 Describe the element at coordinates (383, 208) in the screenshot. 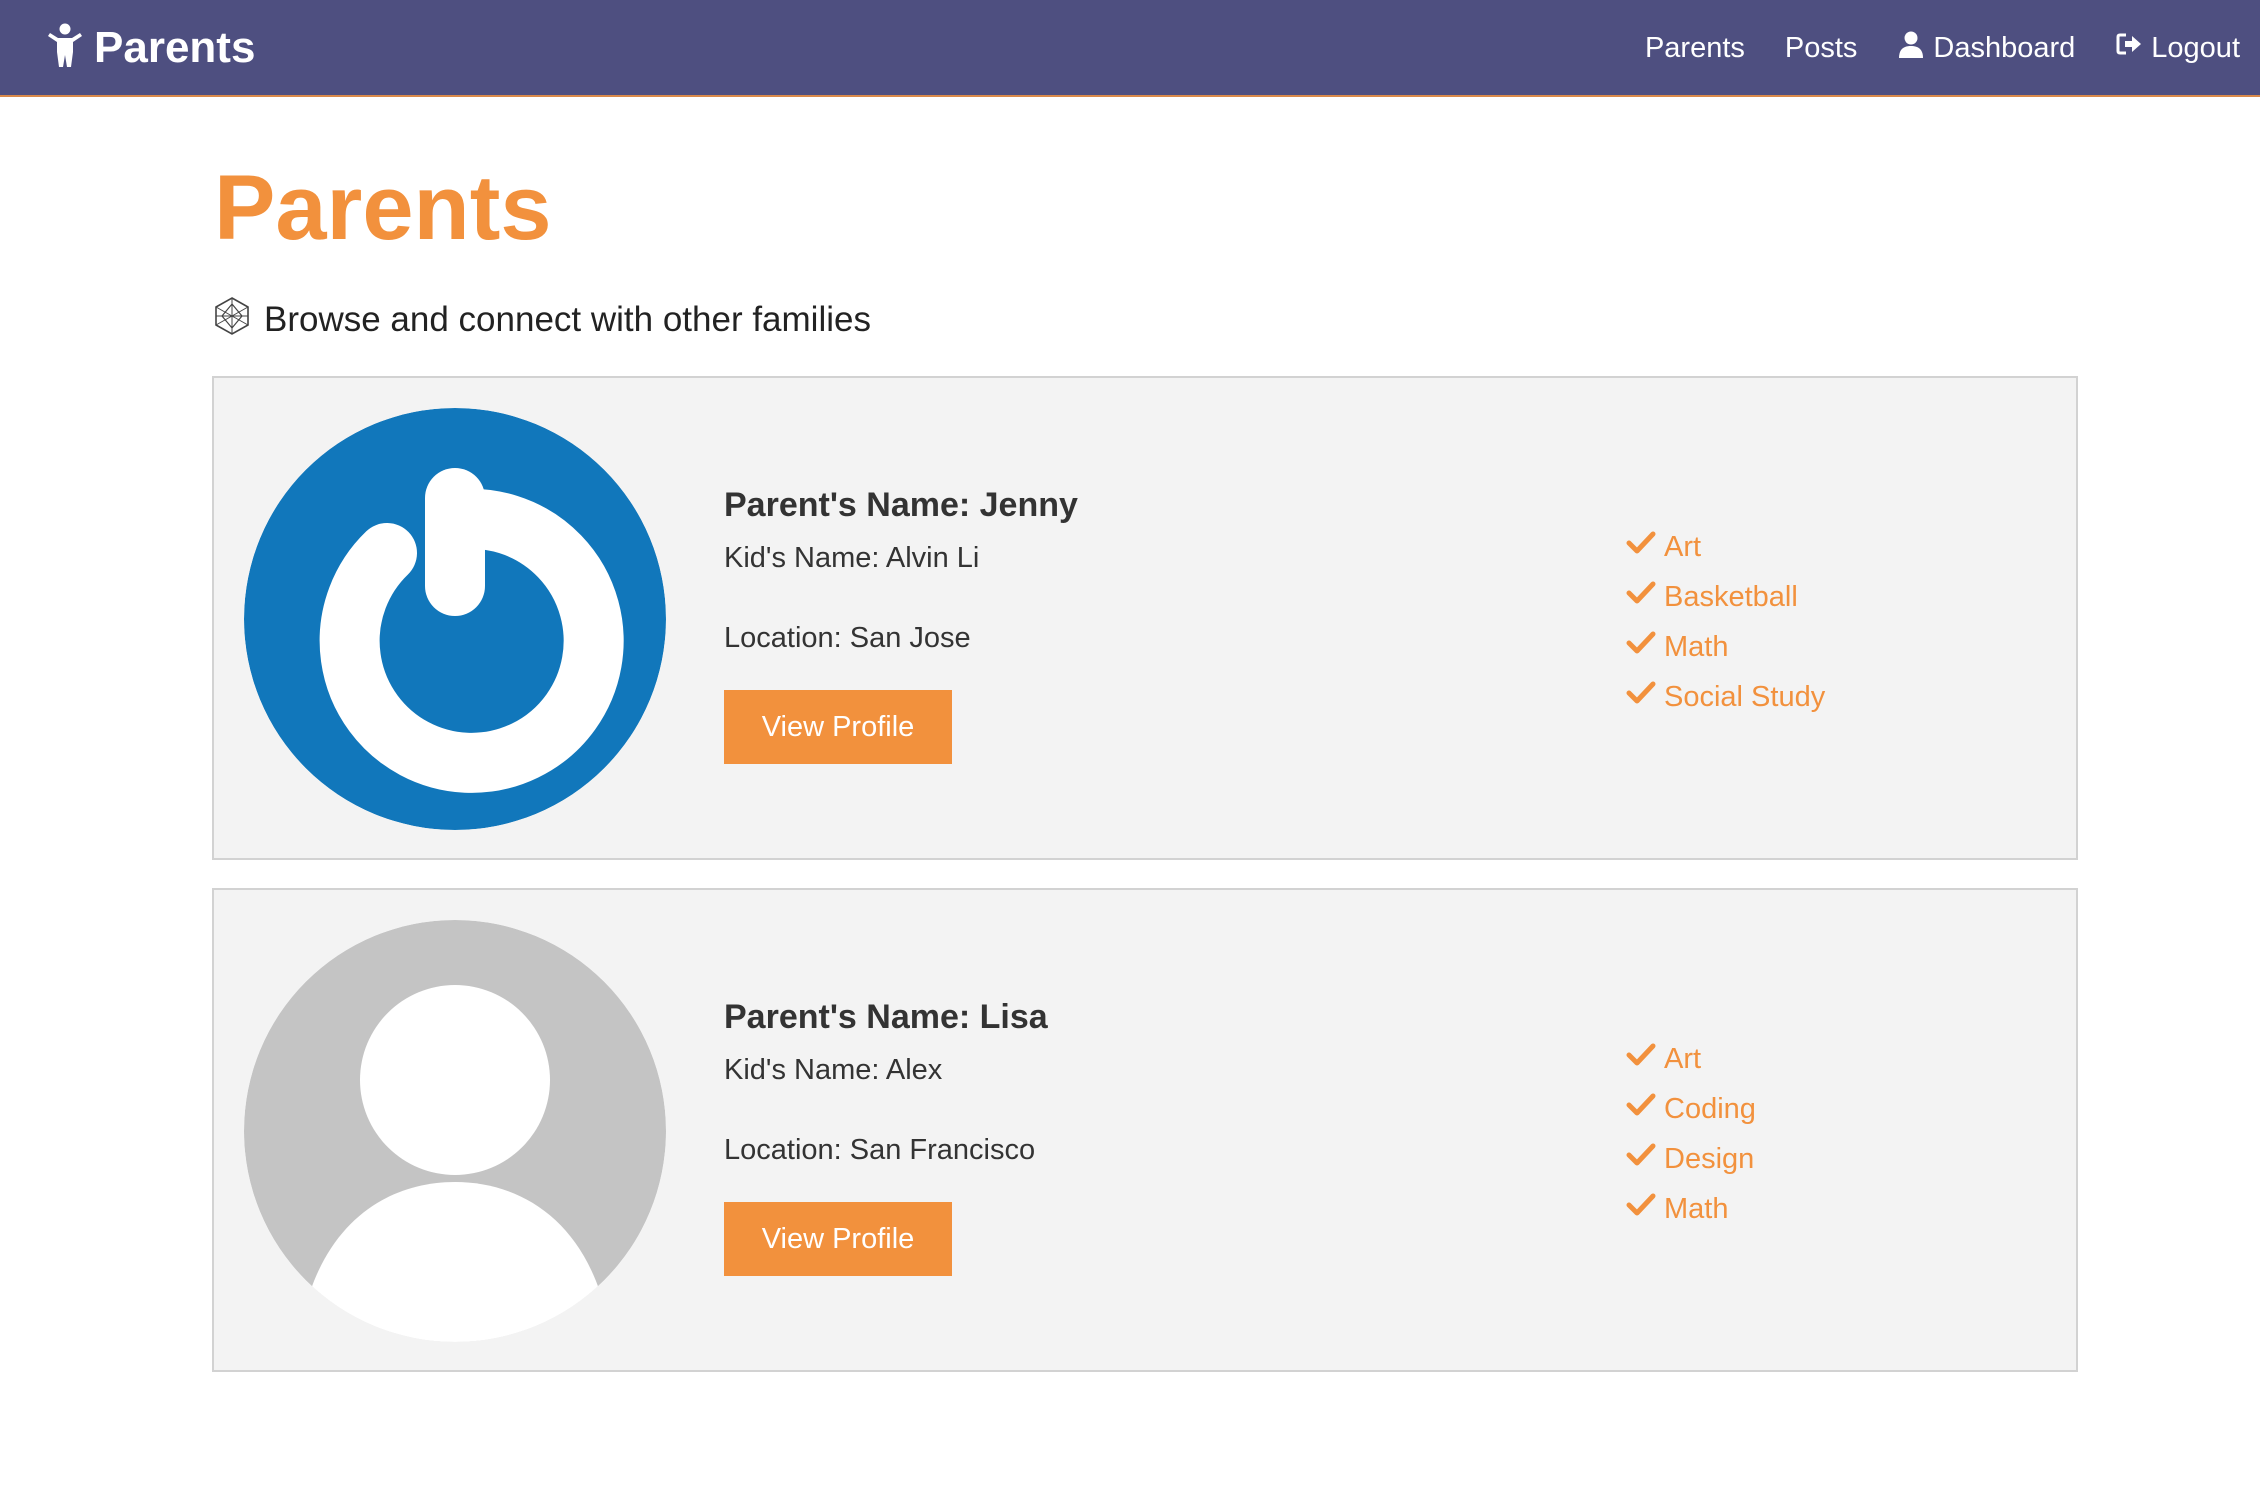

I see `page-title: Parents` at that location.